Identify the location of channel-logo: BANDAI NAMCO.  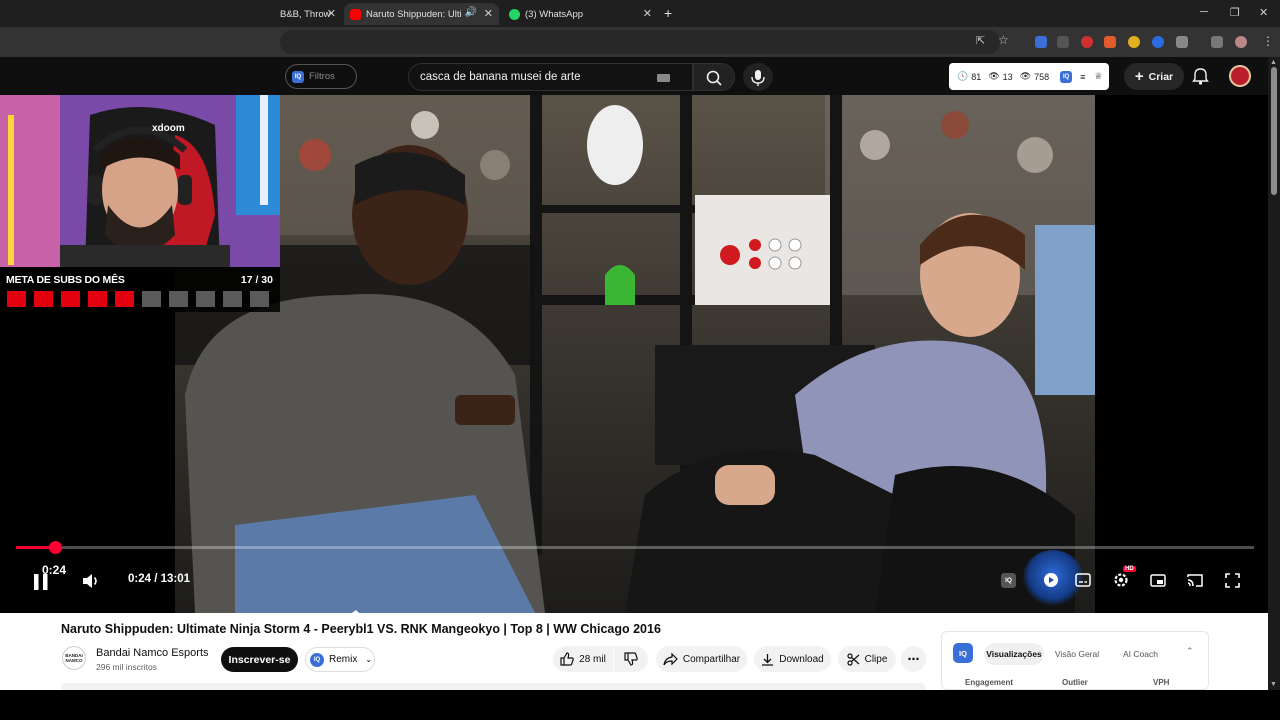
(74, 658).